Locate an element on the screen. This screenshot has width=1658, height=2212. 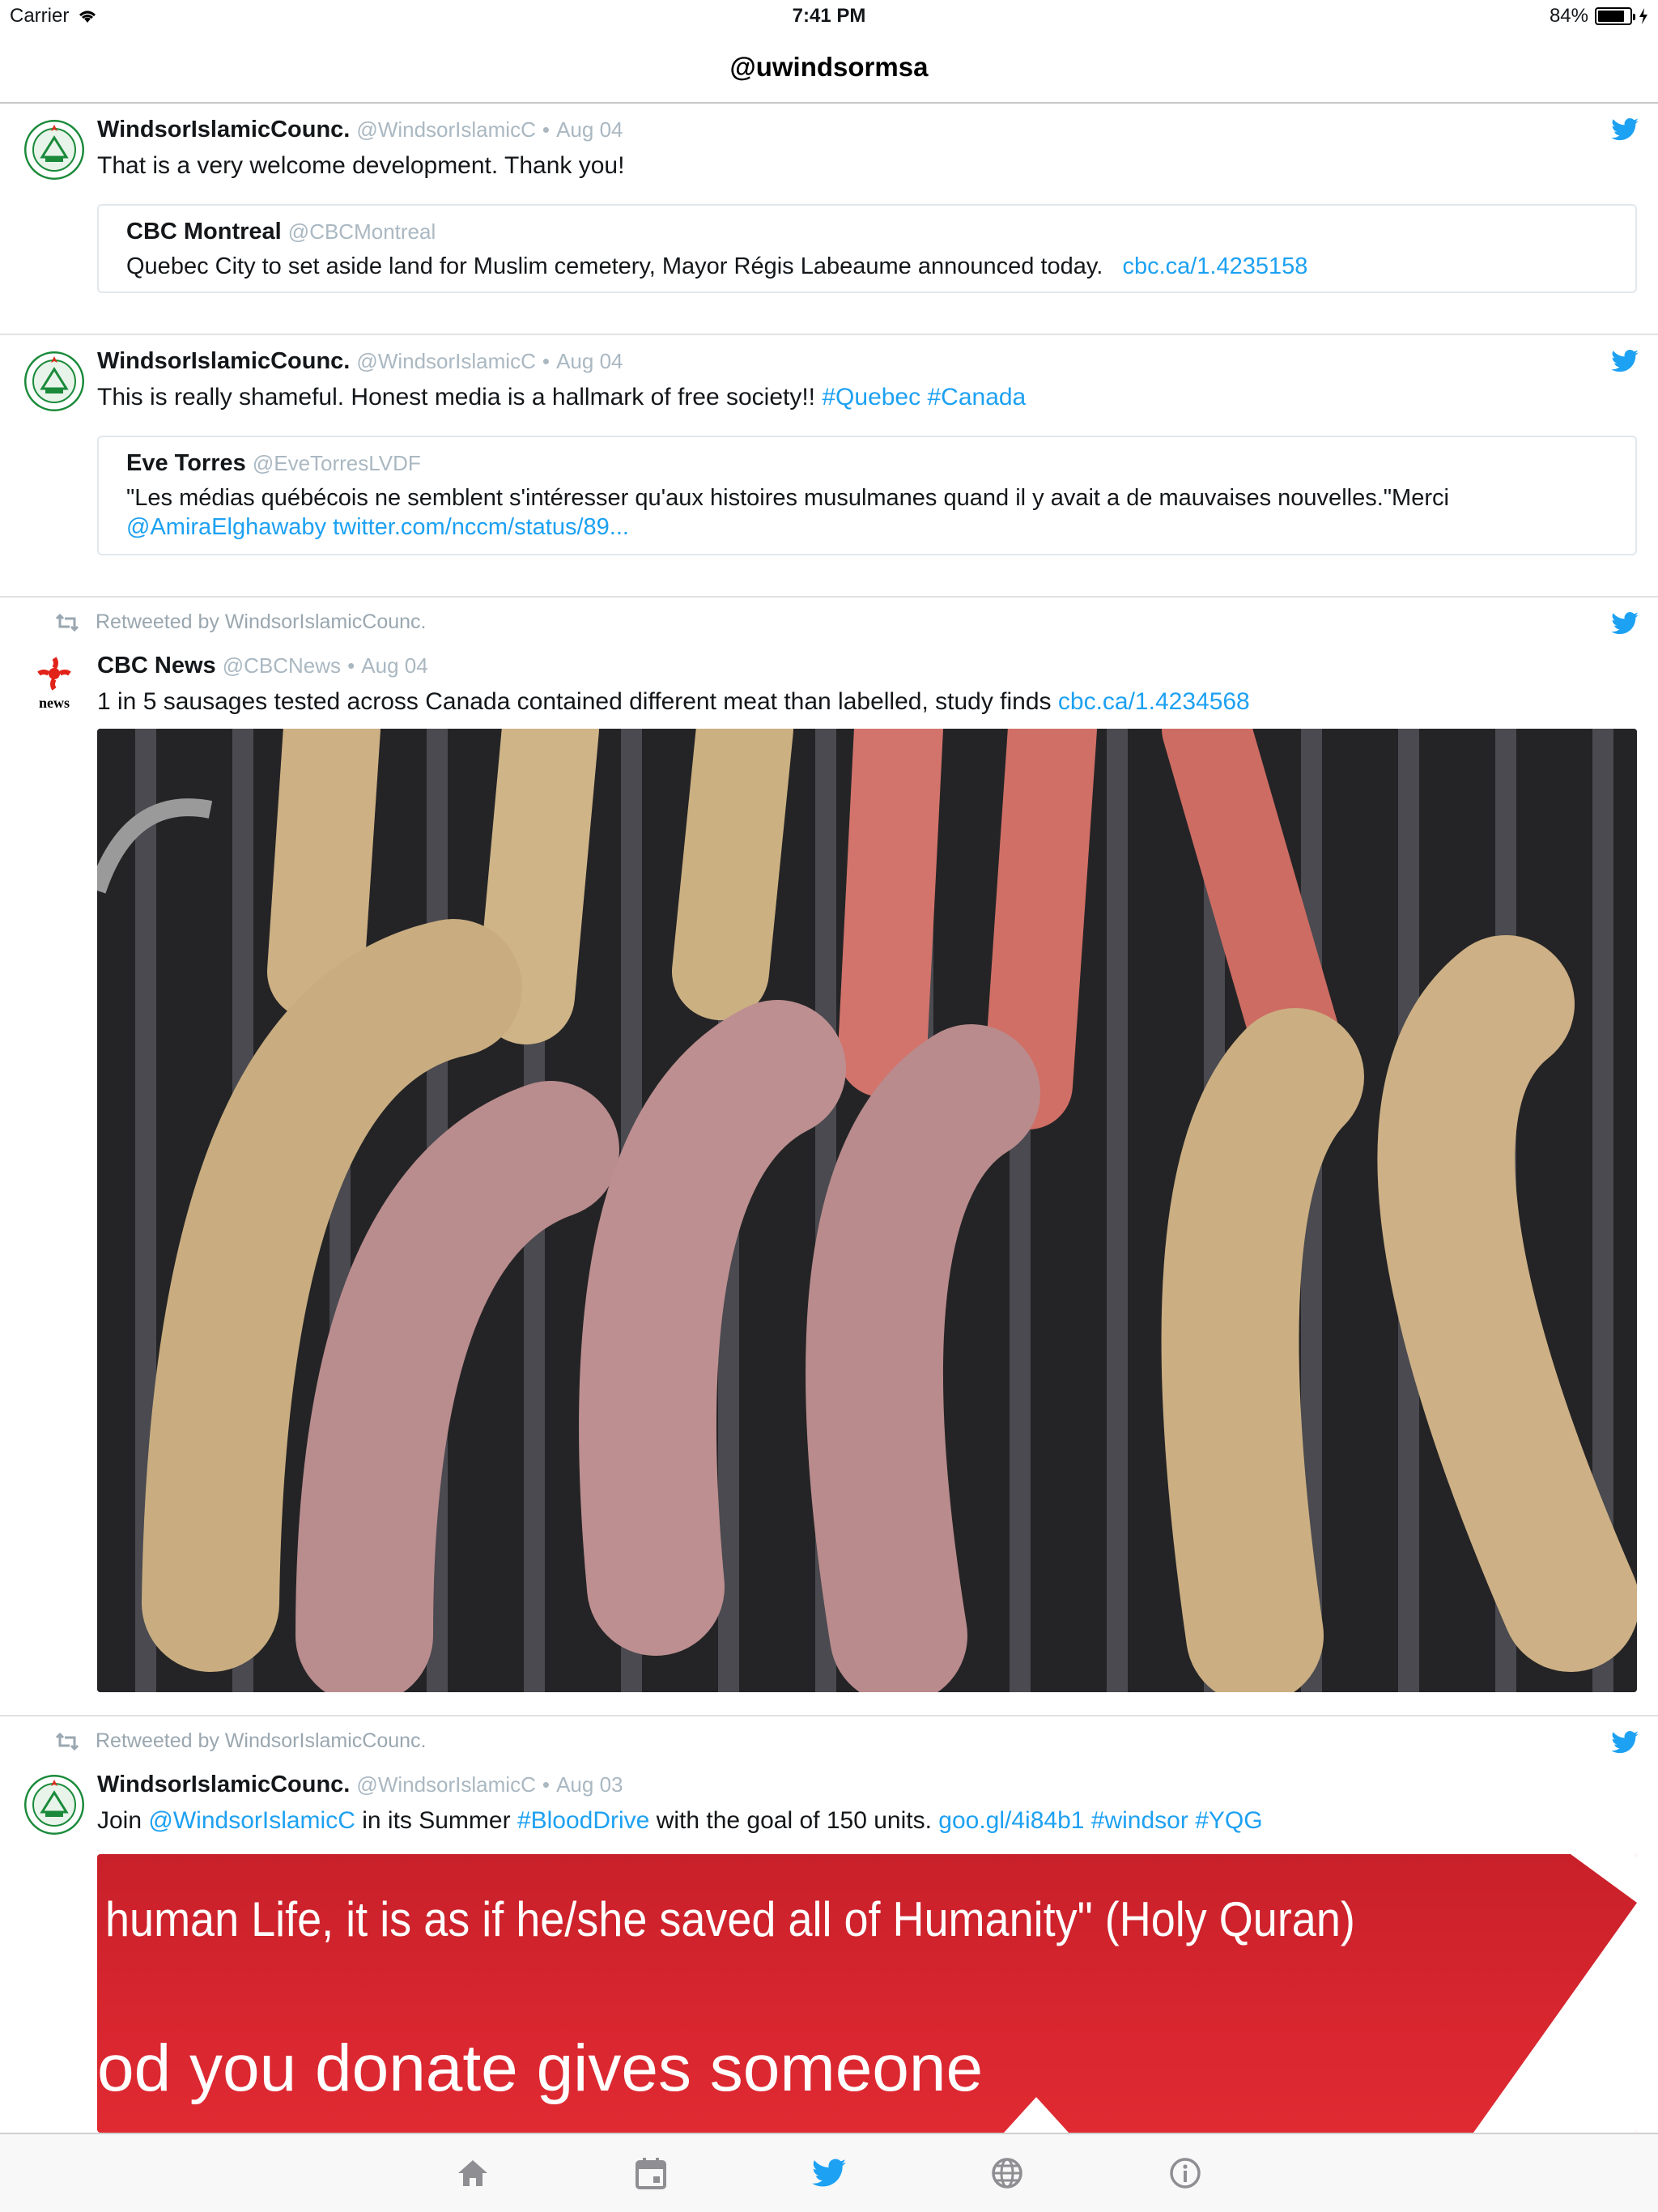
mention-windsorislamicc: @WindsorIslamicC is located at coordinates (251, 1821).